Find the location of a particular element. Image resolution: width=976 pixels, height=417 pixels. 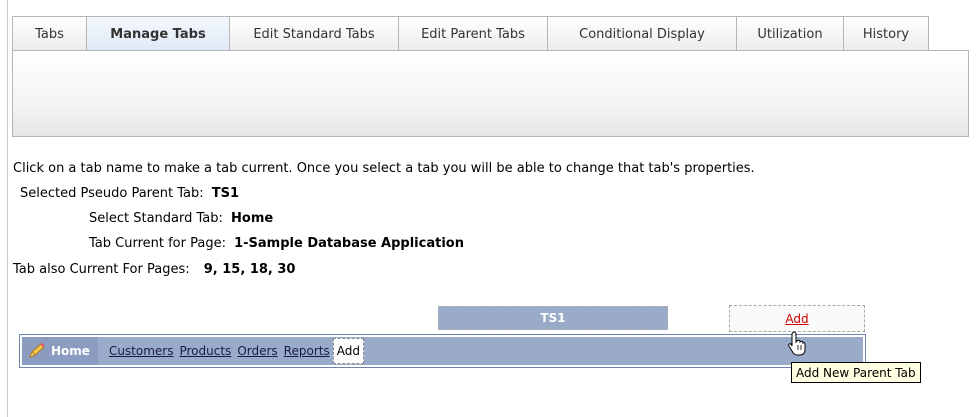

standard-tab-home: Home is located at coordinates (60, 351).